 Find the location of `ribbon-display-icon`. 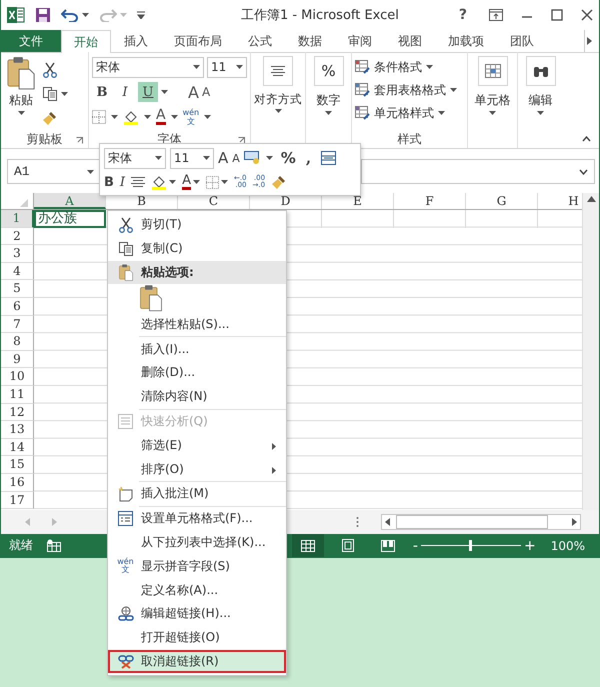

ribbon-display-icon is located at coordinates (496, 15).